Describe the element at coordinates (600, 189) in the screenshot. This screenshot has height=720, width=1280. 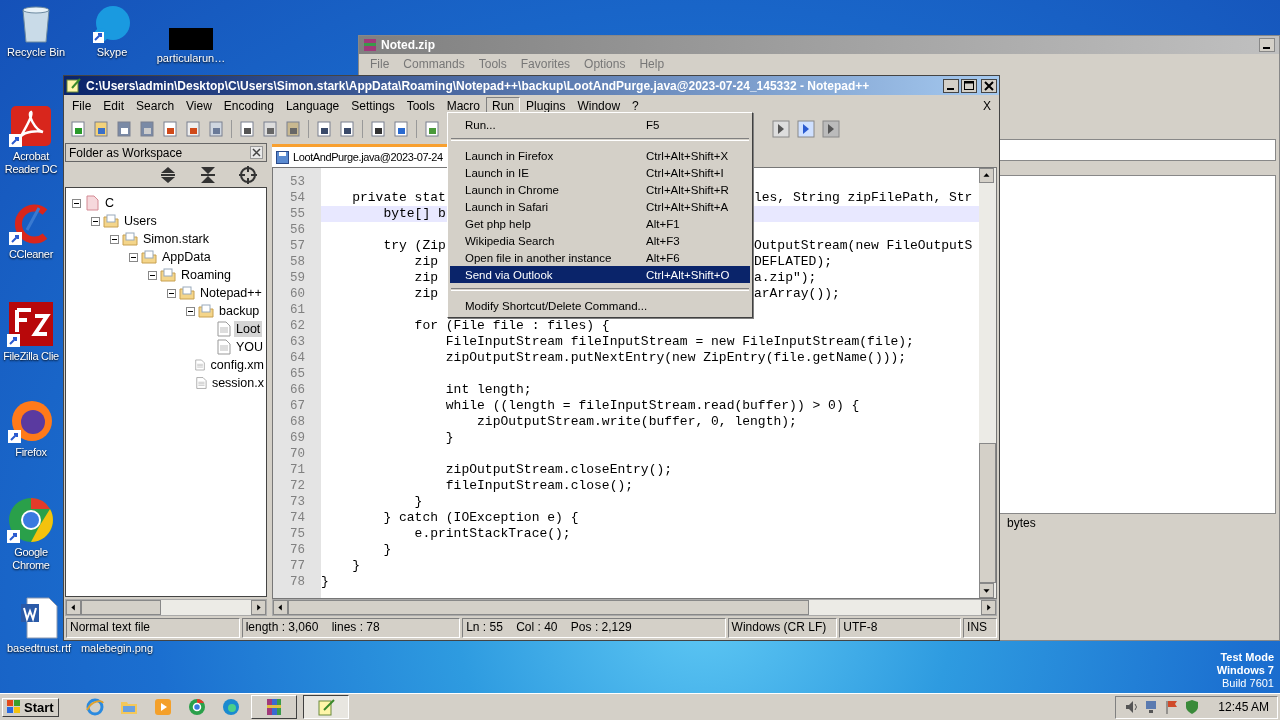
I see `menu-item: Launch in Chrome Ctrl+Alt+Shift+R` at that location.